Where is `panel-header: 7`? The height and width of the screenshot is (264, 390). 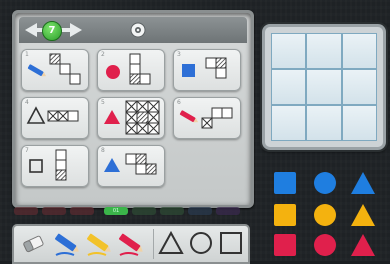 panel-header: 7 is located at coordinates (133, 30).